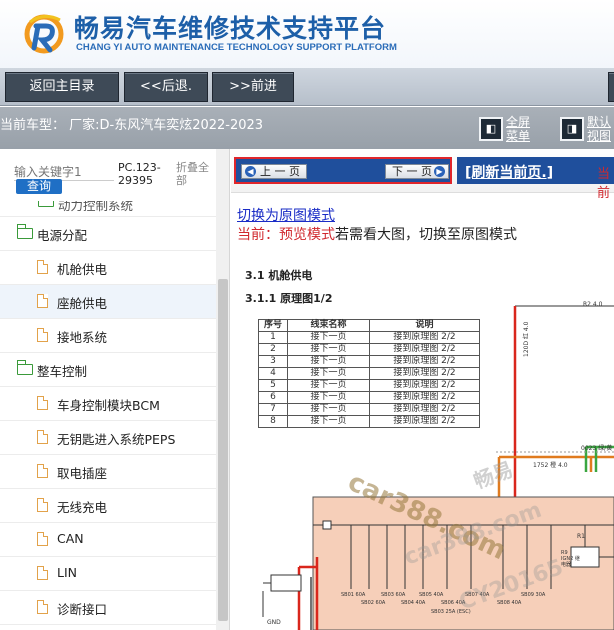  Describe the element at coordinates (273, 349) in the screenshot. I see `cell: 2` at that location.